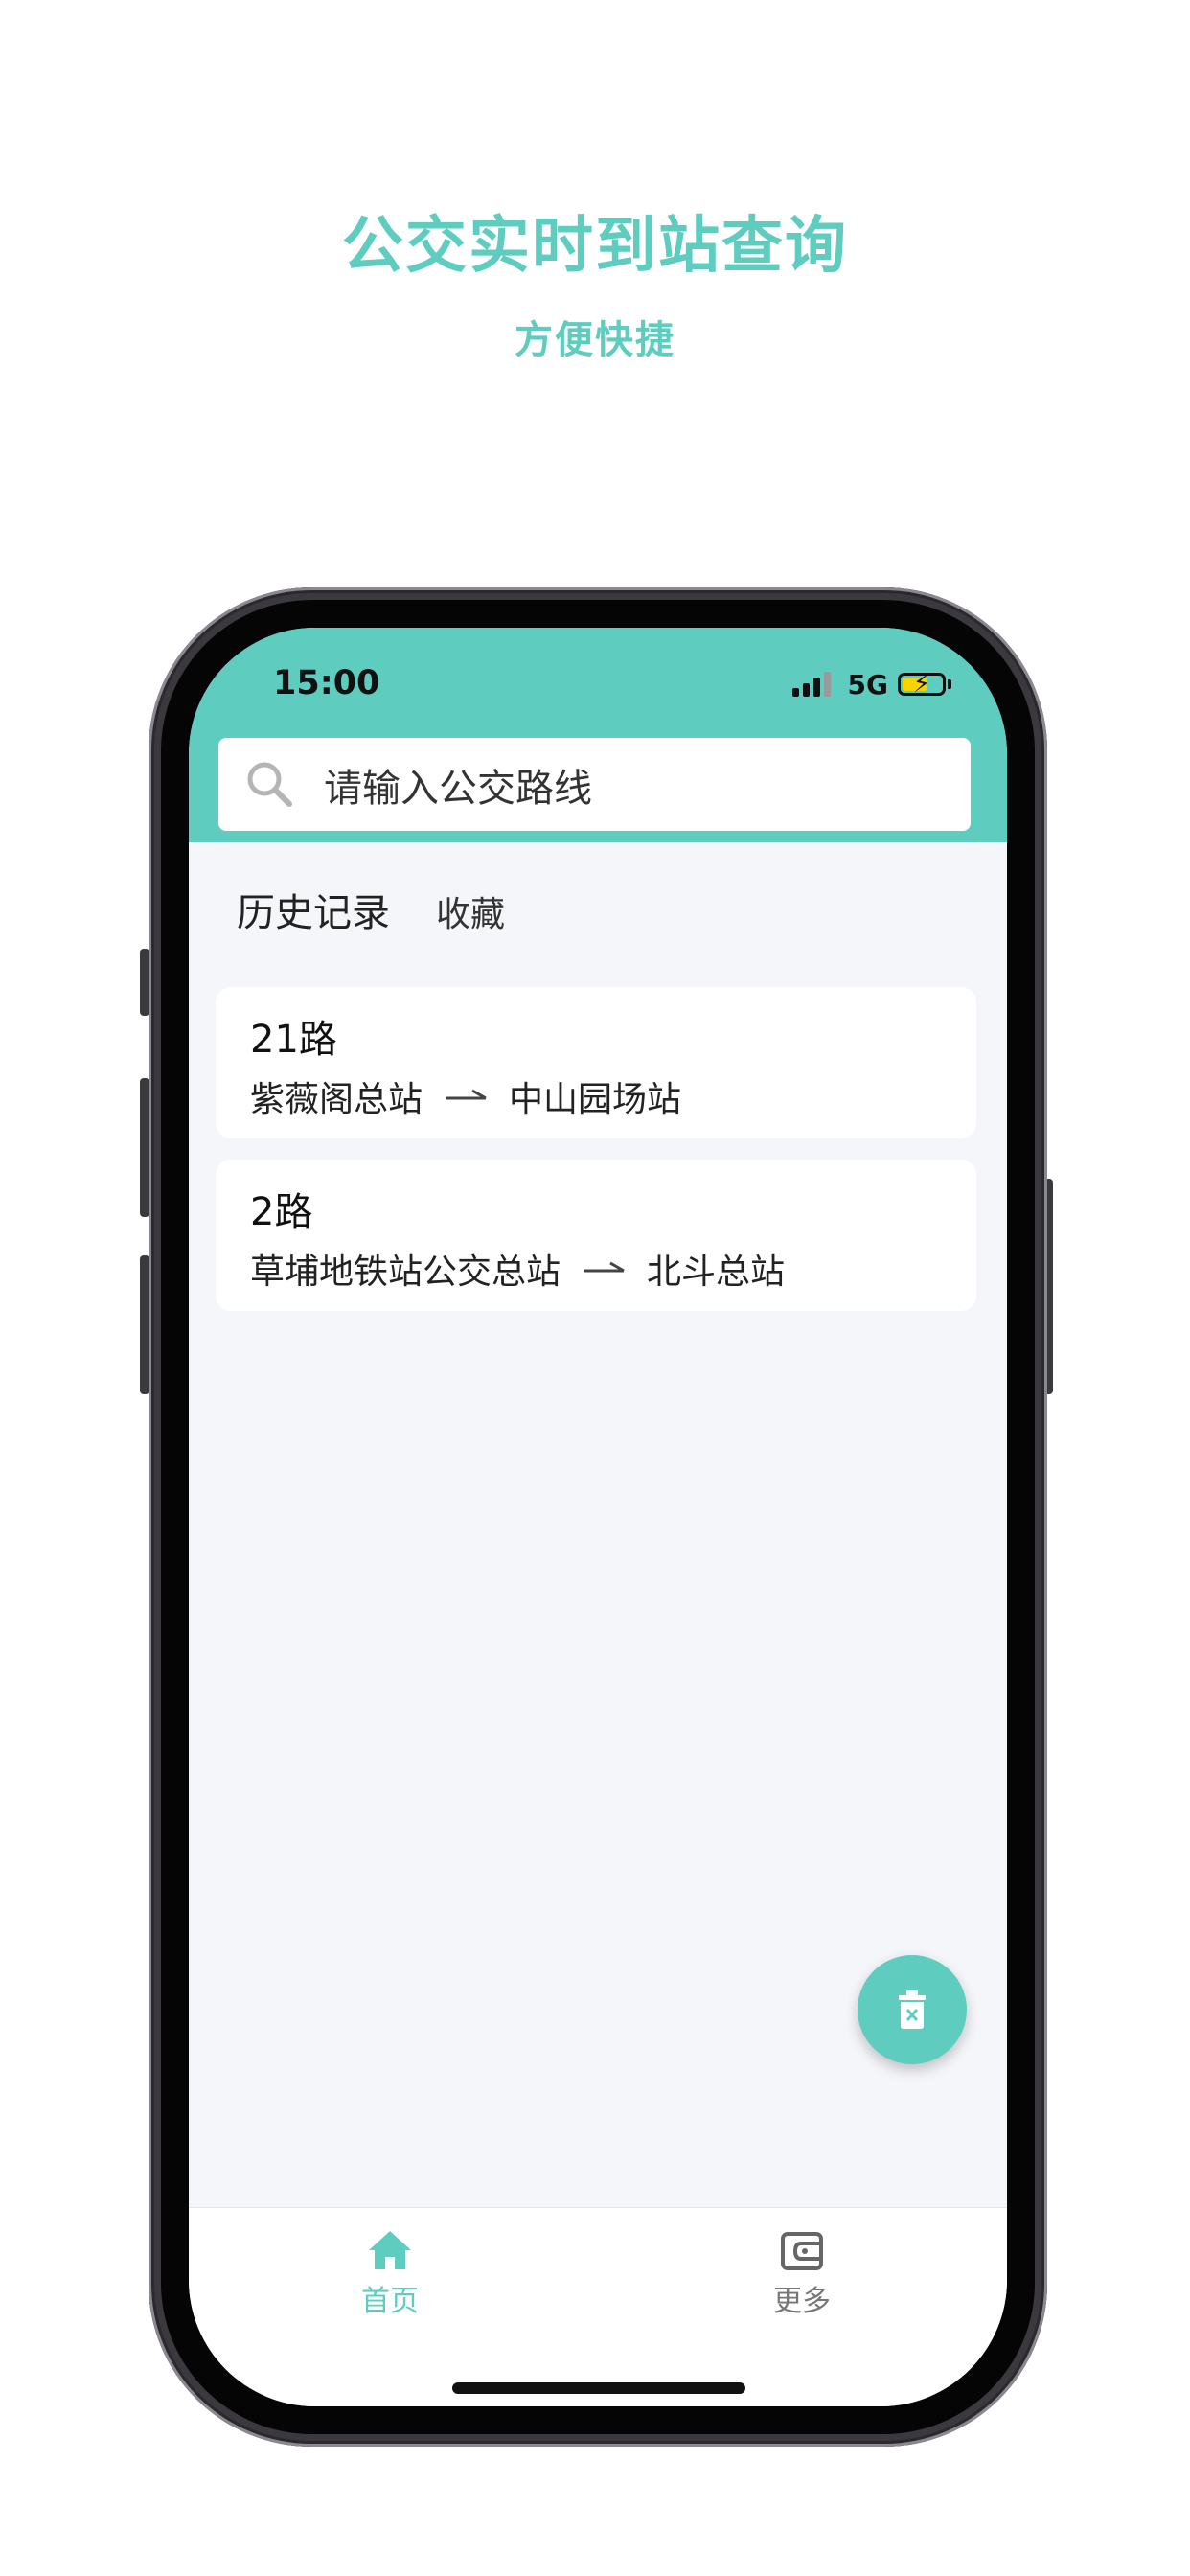 The height and width of the screenshot is (2576, 1190). Describe the element at coordinates (458, 788) in the screenshot. I see `search-placeholder: 请输入公交路线` at that location.